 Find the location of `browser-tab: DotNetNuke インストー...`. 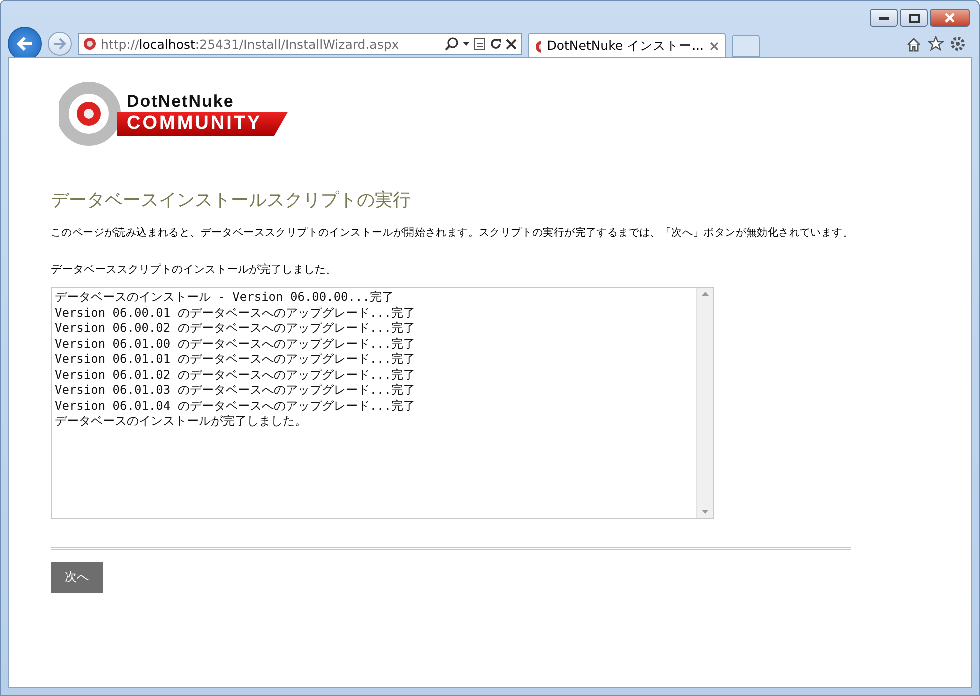

browser-tab: DotNetNuke インストー... is located at coordinates (627, 46).